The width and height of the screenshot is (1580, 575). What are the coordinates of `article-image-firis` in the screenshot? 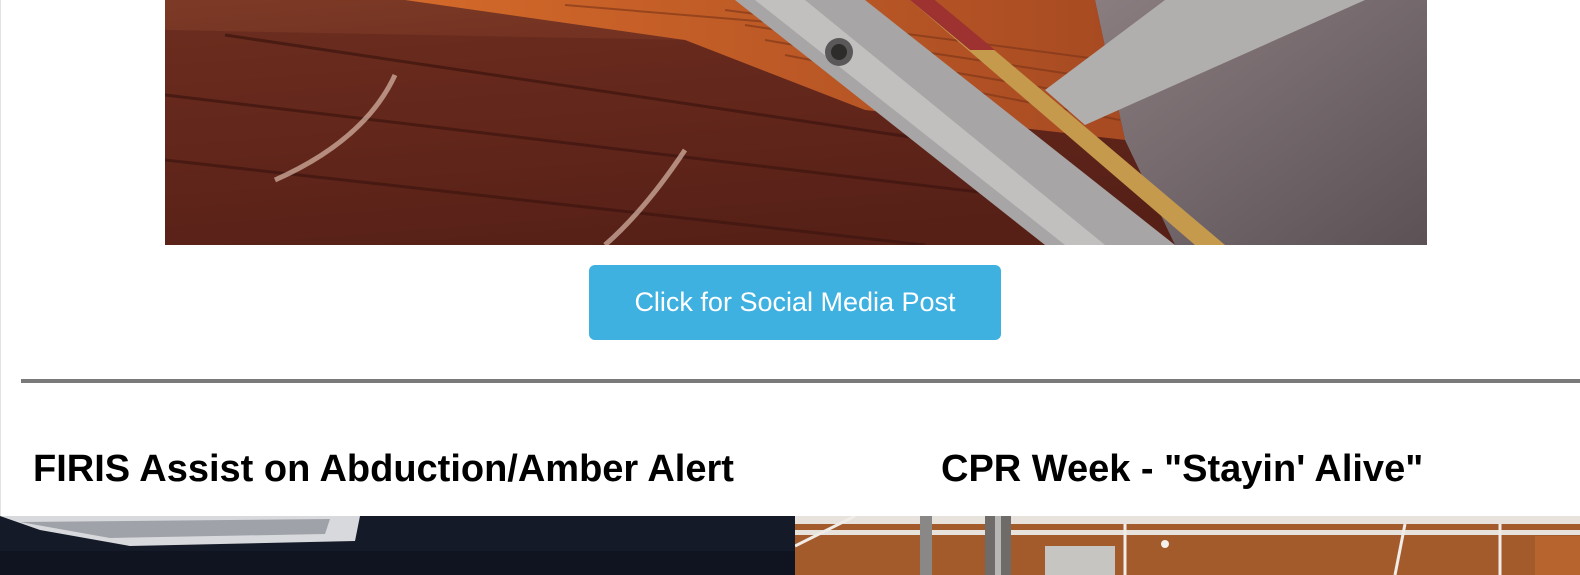 It's located at (397, 545).